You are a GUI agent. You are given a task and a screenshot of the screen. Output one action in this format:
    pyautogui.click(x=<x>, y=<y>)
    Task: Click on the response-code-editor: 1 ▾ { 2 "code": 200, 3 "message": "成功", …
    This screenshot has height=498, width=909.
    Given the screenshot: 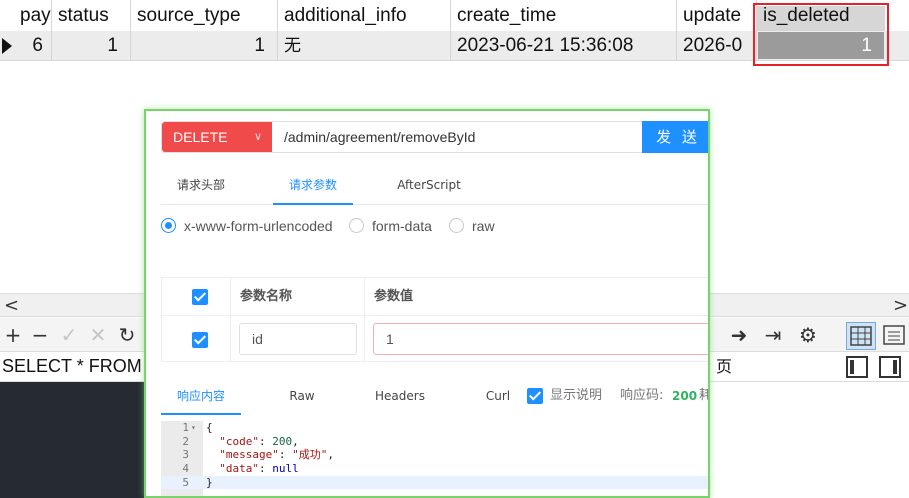 What is the action you would take?
    pyautogui.click(x=434, y=458)
    